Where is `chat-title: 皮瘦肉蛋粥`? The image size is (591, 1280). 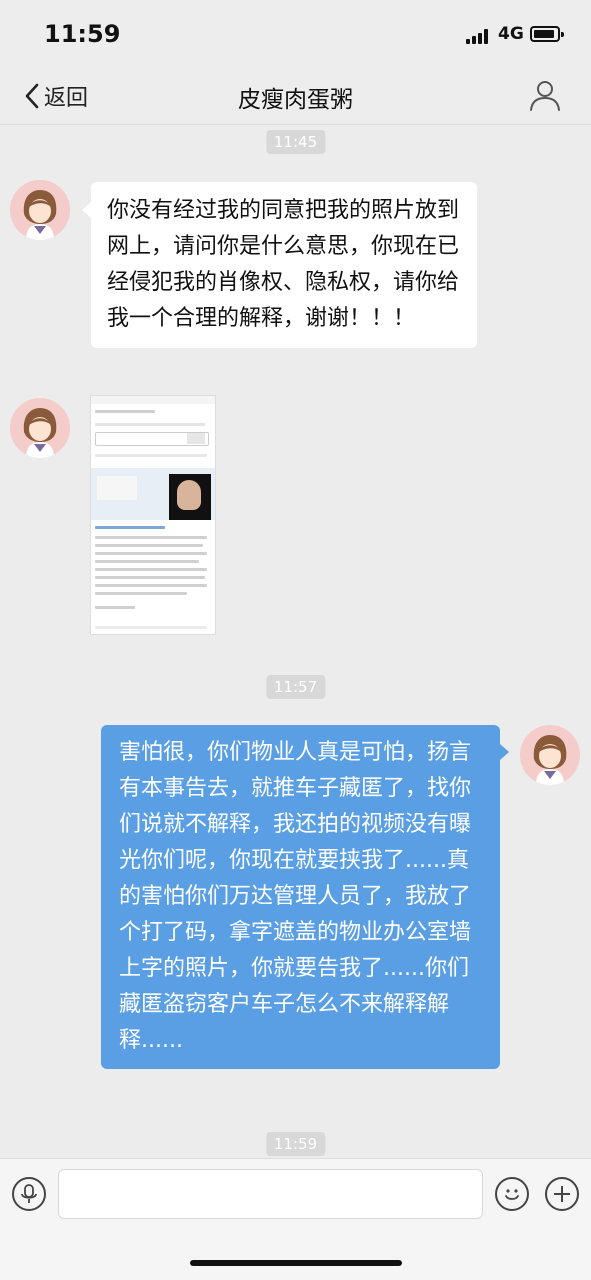 chat-title: 皮瘦肉蛋粥 is located at coordinates (295, 100).